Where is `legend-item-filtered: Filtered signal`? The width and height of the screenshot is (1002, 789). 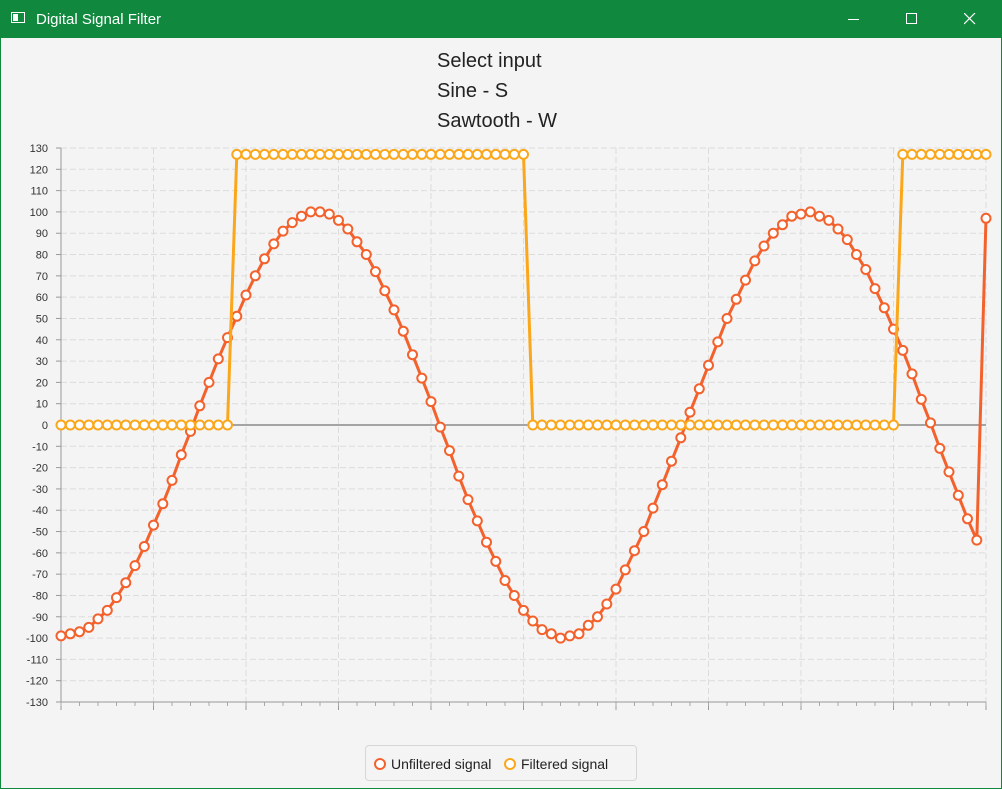 legend-item-filtered: Filtered signal is located at coordinates (556, 764).